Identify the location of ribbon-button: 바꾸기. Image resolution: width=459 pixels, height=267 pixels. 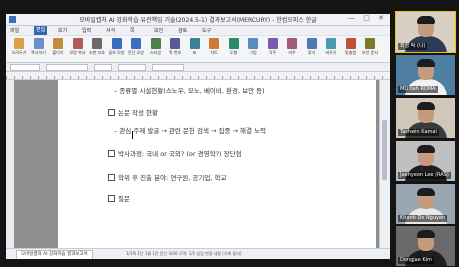
(331, 49).